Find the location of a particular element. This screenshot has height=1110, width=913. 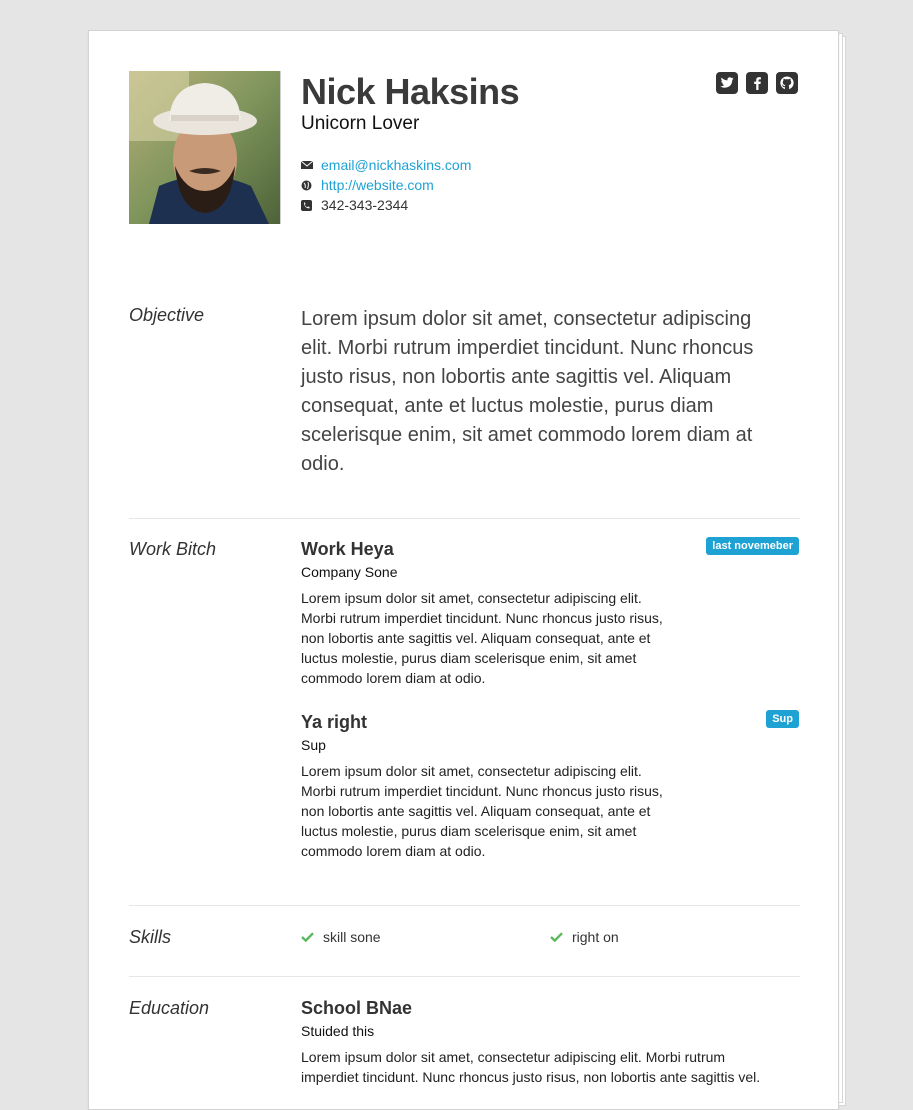

skills-title: Skills is located at coordinates (150, 937).